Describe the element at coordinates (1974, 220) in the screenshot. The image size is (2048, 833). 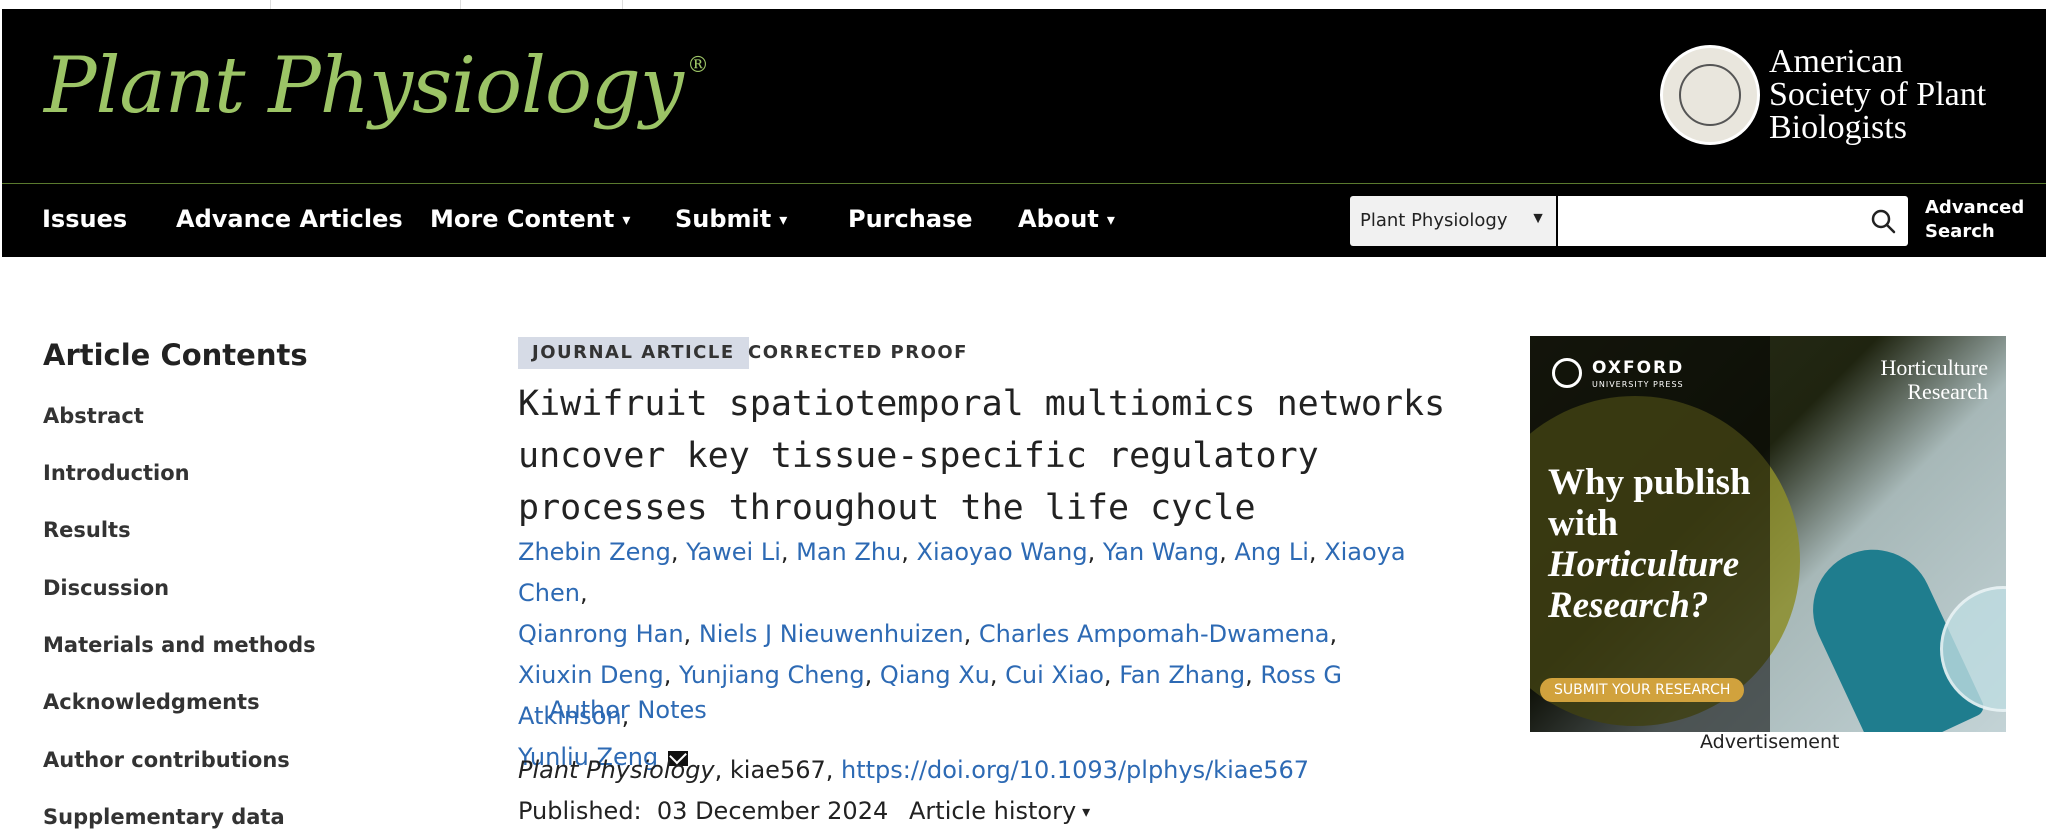
I see `advanced-search-link: Advanced Search` at that location.